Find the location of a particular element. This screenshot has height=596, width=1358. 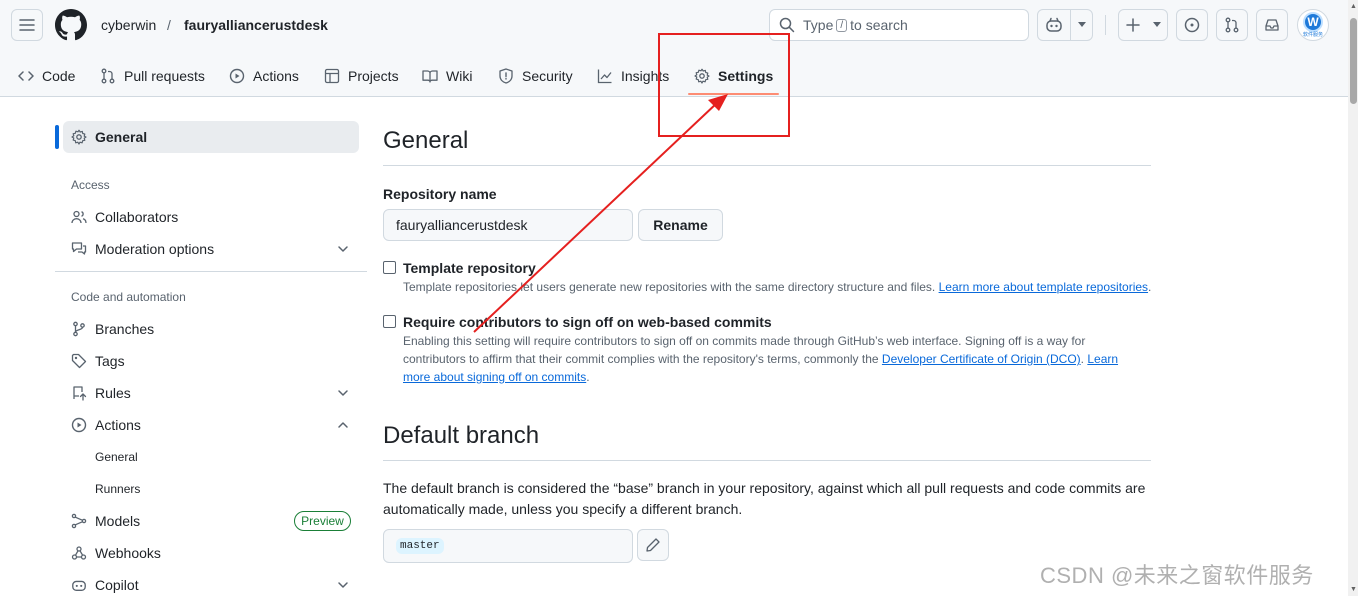

edit-branch-button is located at coordinates (653, 545).